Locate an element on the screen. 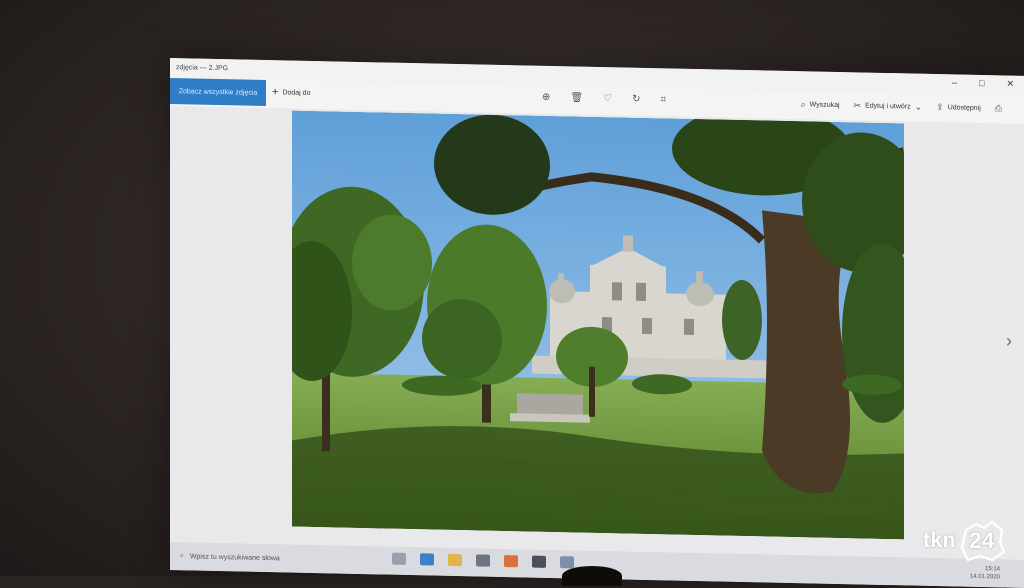 The width and height of the screenshot is (1024, 588). edit-label: Edytuj i utwórz is located at coordinates (888, 106).